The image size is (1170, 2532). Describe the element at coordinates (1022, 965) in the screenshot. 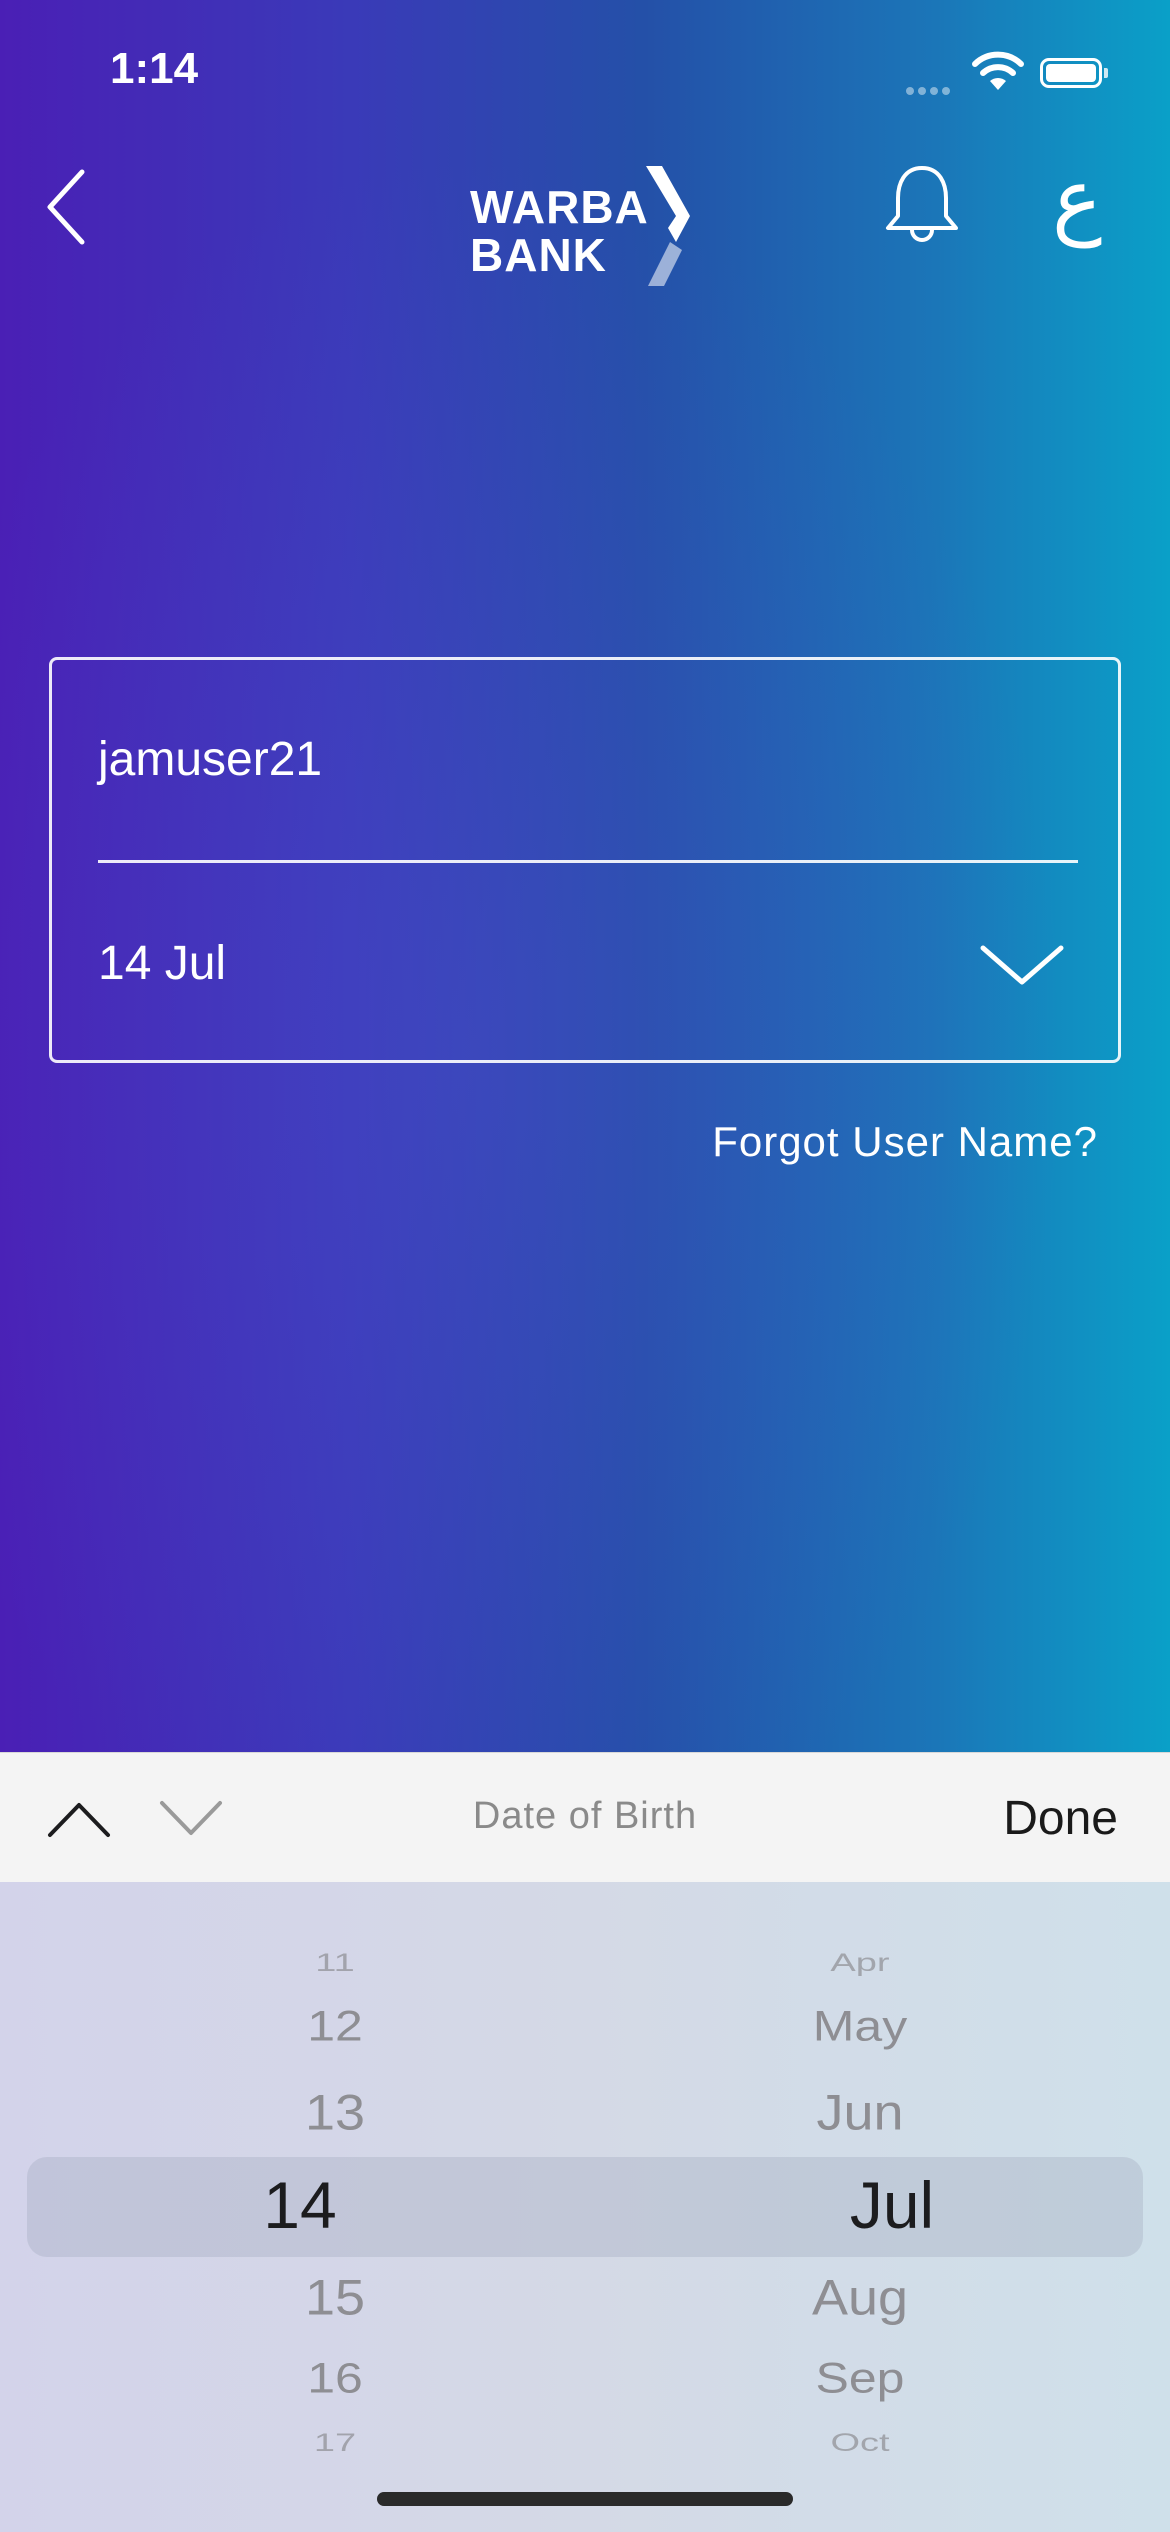

I see `chevron-down-icon` at that location.